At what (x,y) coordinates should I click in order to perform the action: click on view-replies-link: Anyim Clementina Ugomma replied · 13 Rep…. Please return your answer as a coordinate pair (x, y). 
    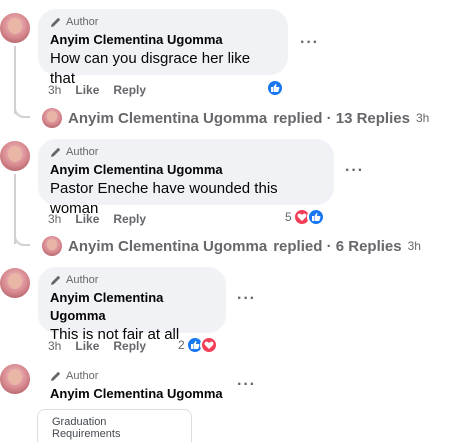
    Looking at the image, I should click on (235, 118).